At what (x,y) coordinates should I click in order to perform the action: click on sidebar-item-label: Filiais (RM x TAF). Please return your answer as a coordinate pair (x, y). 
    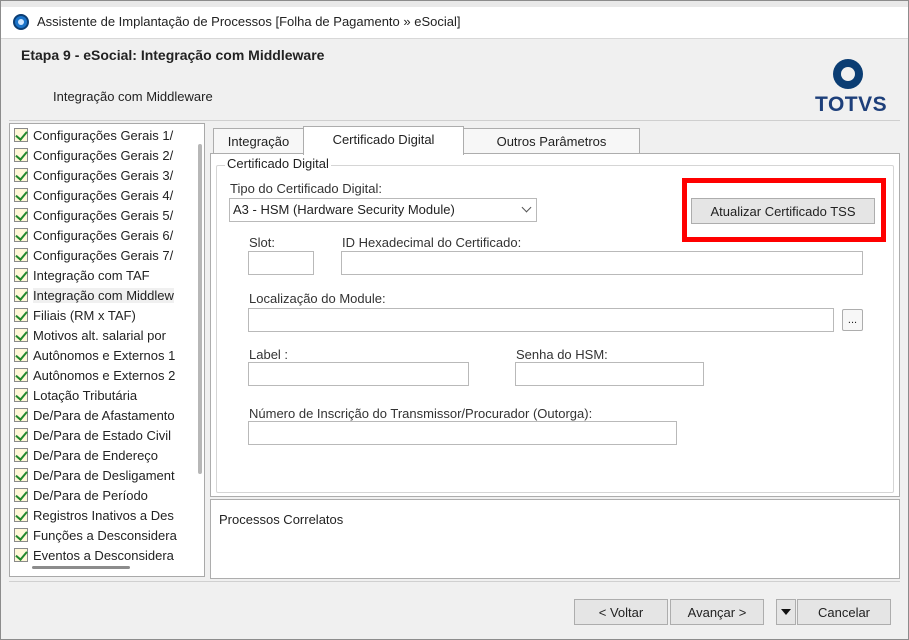
    Looking at the image, I should click on (84, 315).